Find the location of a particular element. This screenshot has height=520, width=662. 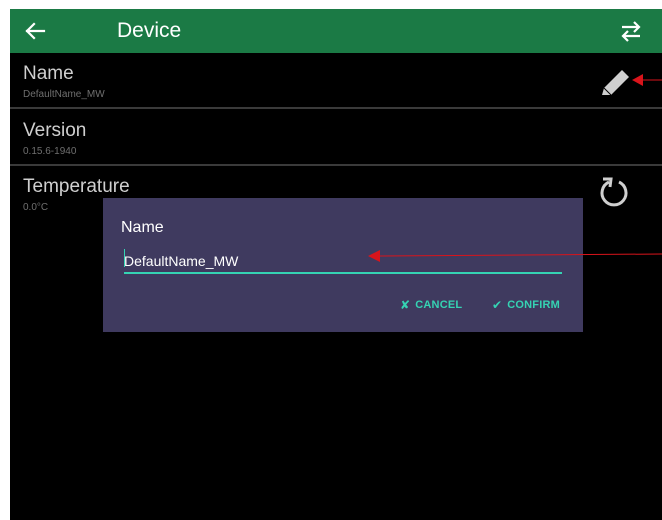

swap-button is located at coordinates (631, 31).